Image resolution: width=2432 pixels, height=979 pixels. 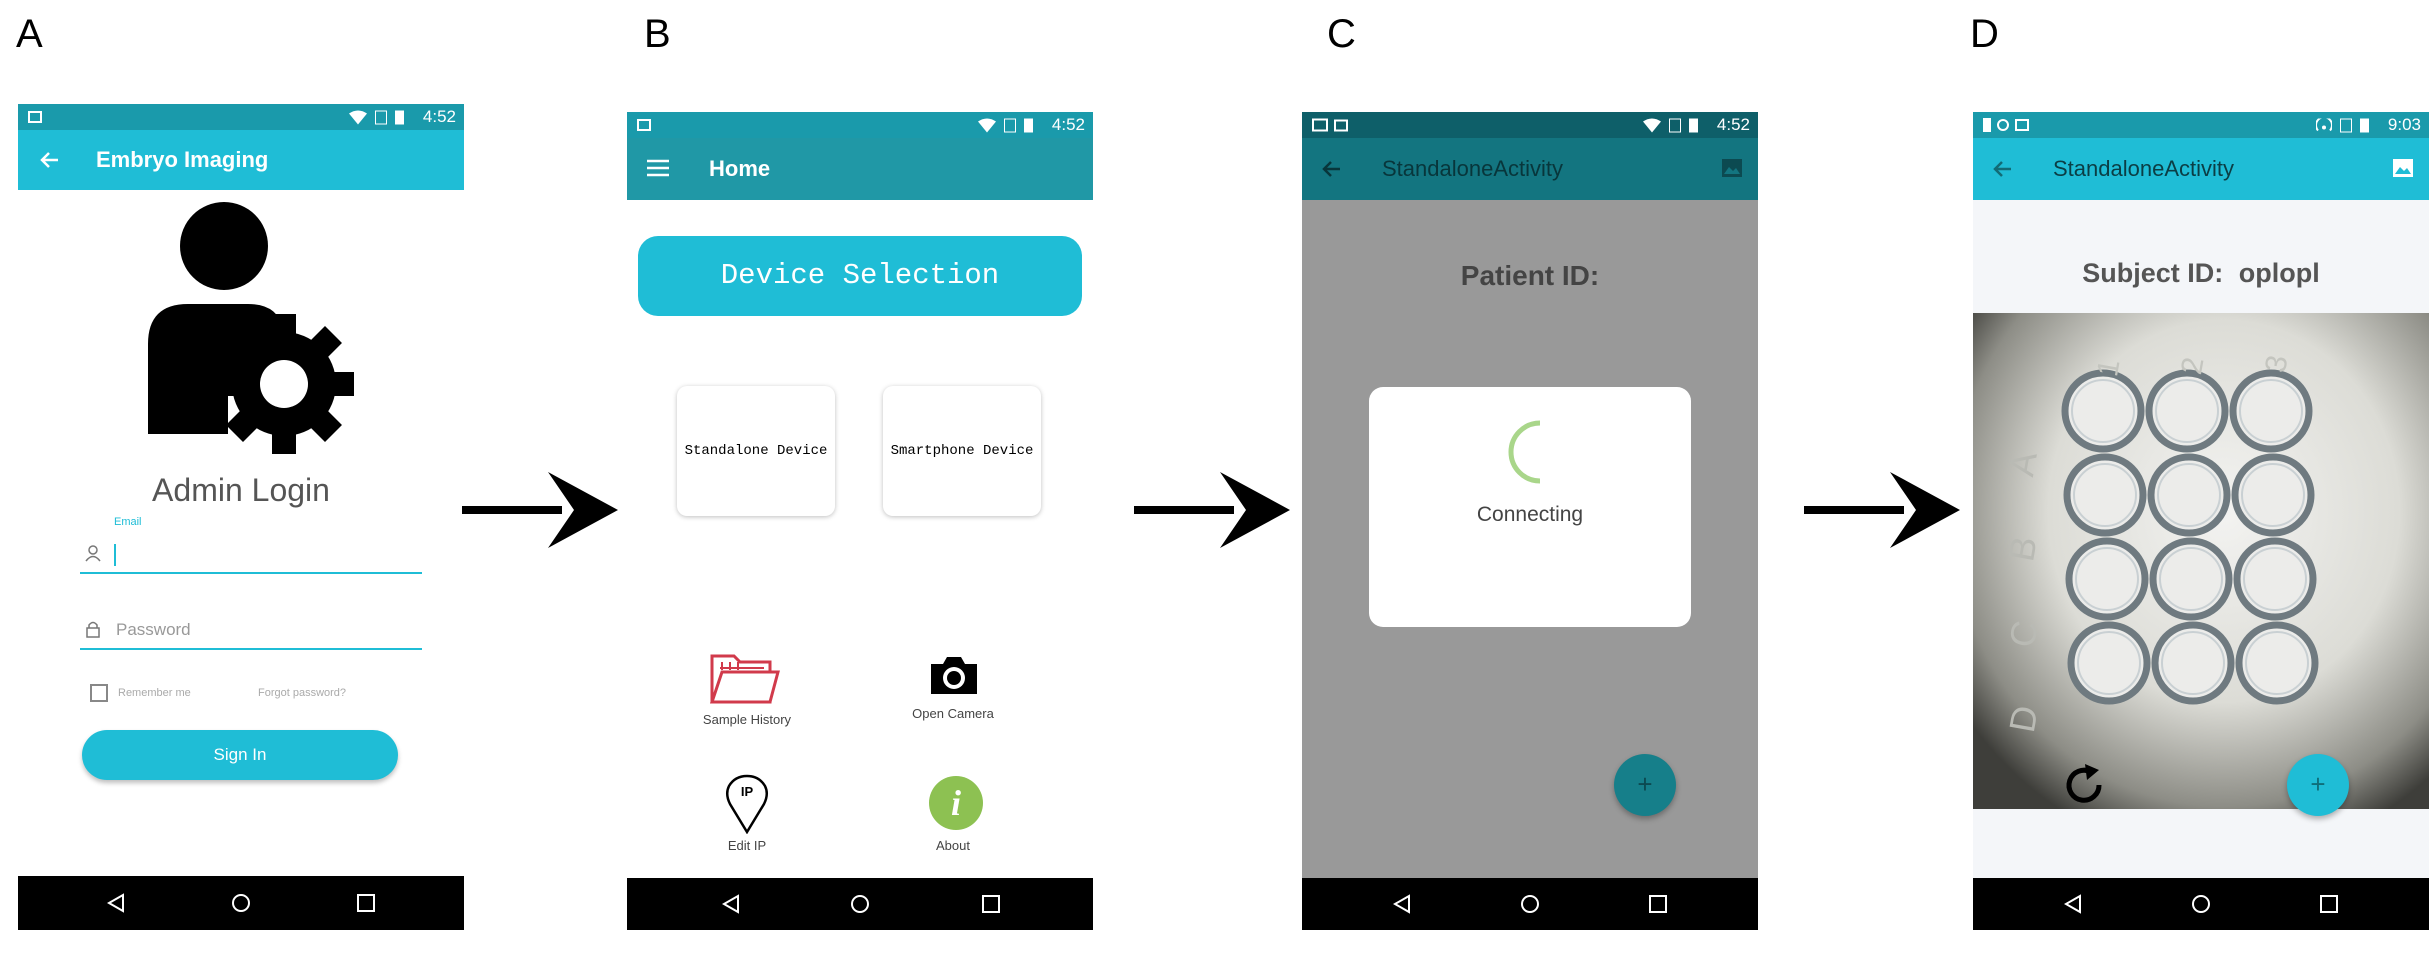 I want to click on connecting-dialog: Connecting, so click(x=1530, y=507).